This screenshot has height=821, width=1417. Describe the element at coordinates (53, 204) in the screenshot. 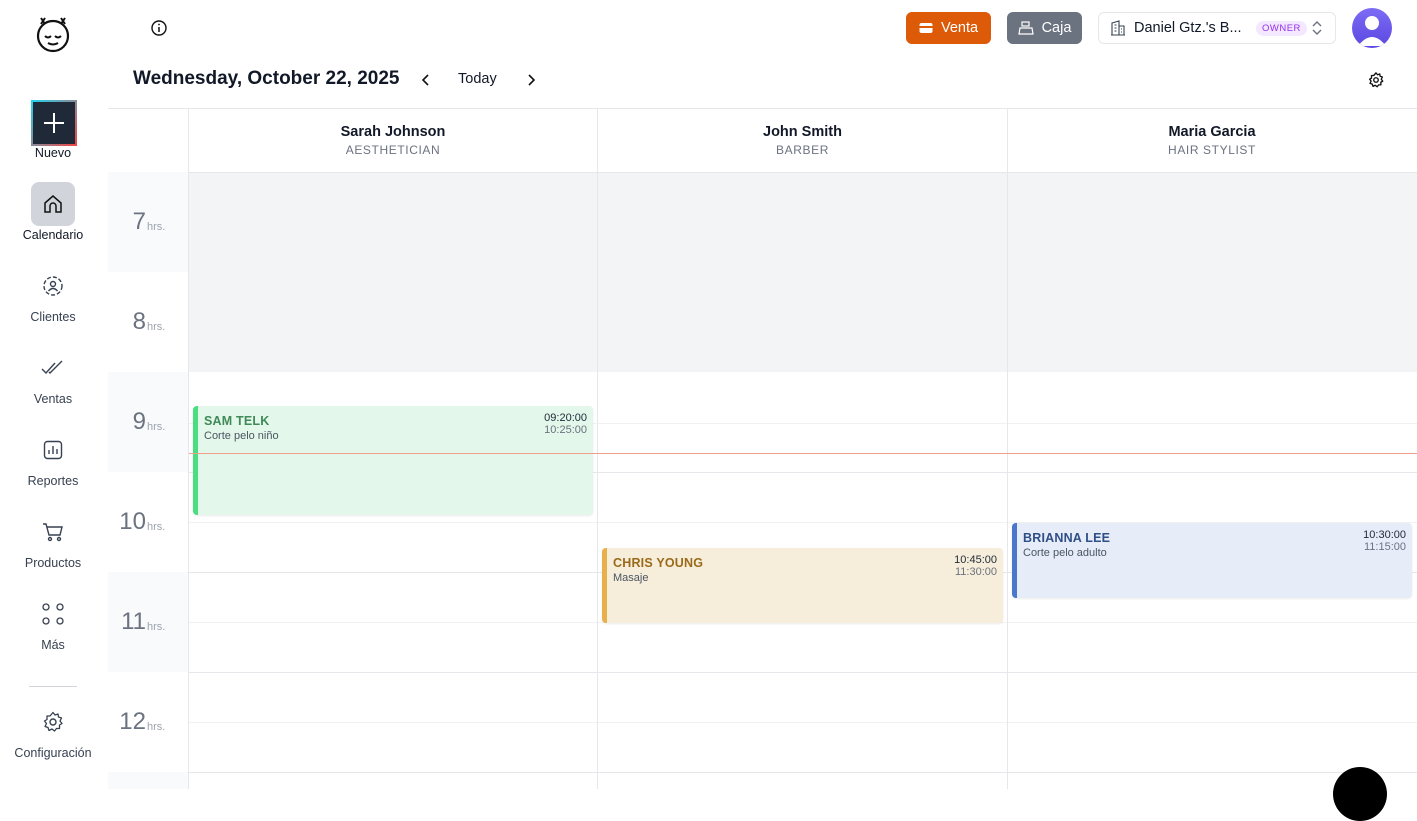

I see `home-icon` at that location.